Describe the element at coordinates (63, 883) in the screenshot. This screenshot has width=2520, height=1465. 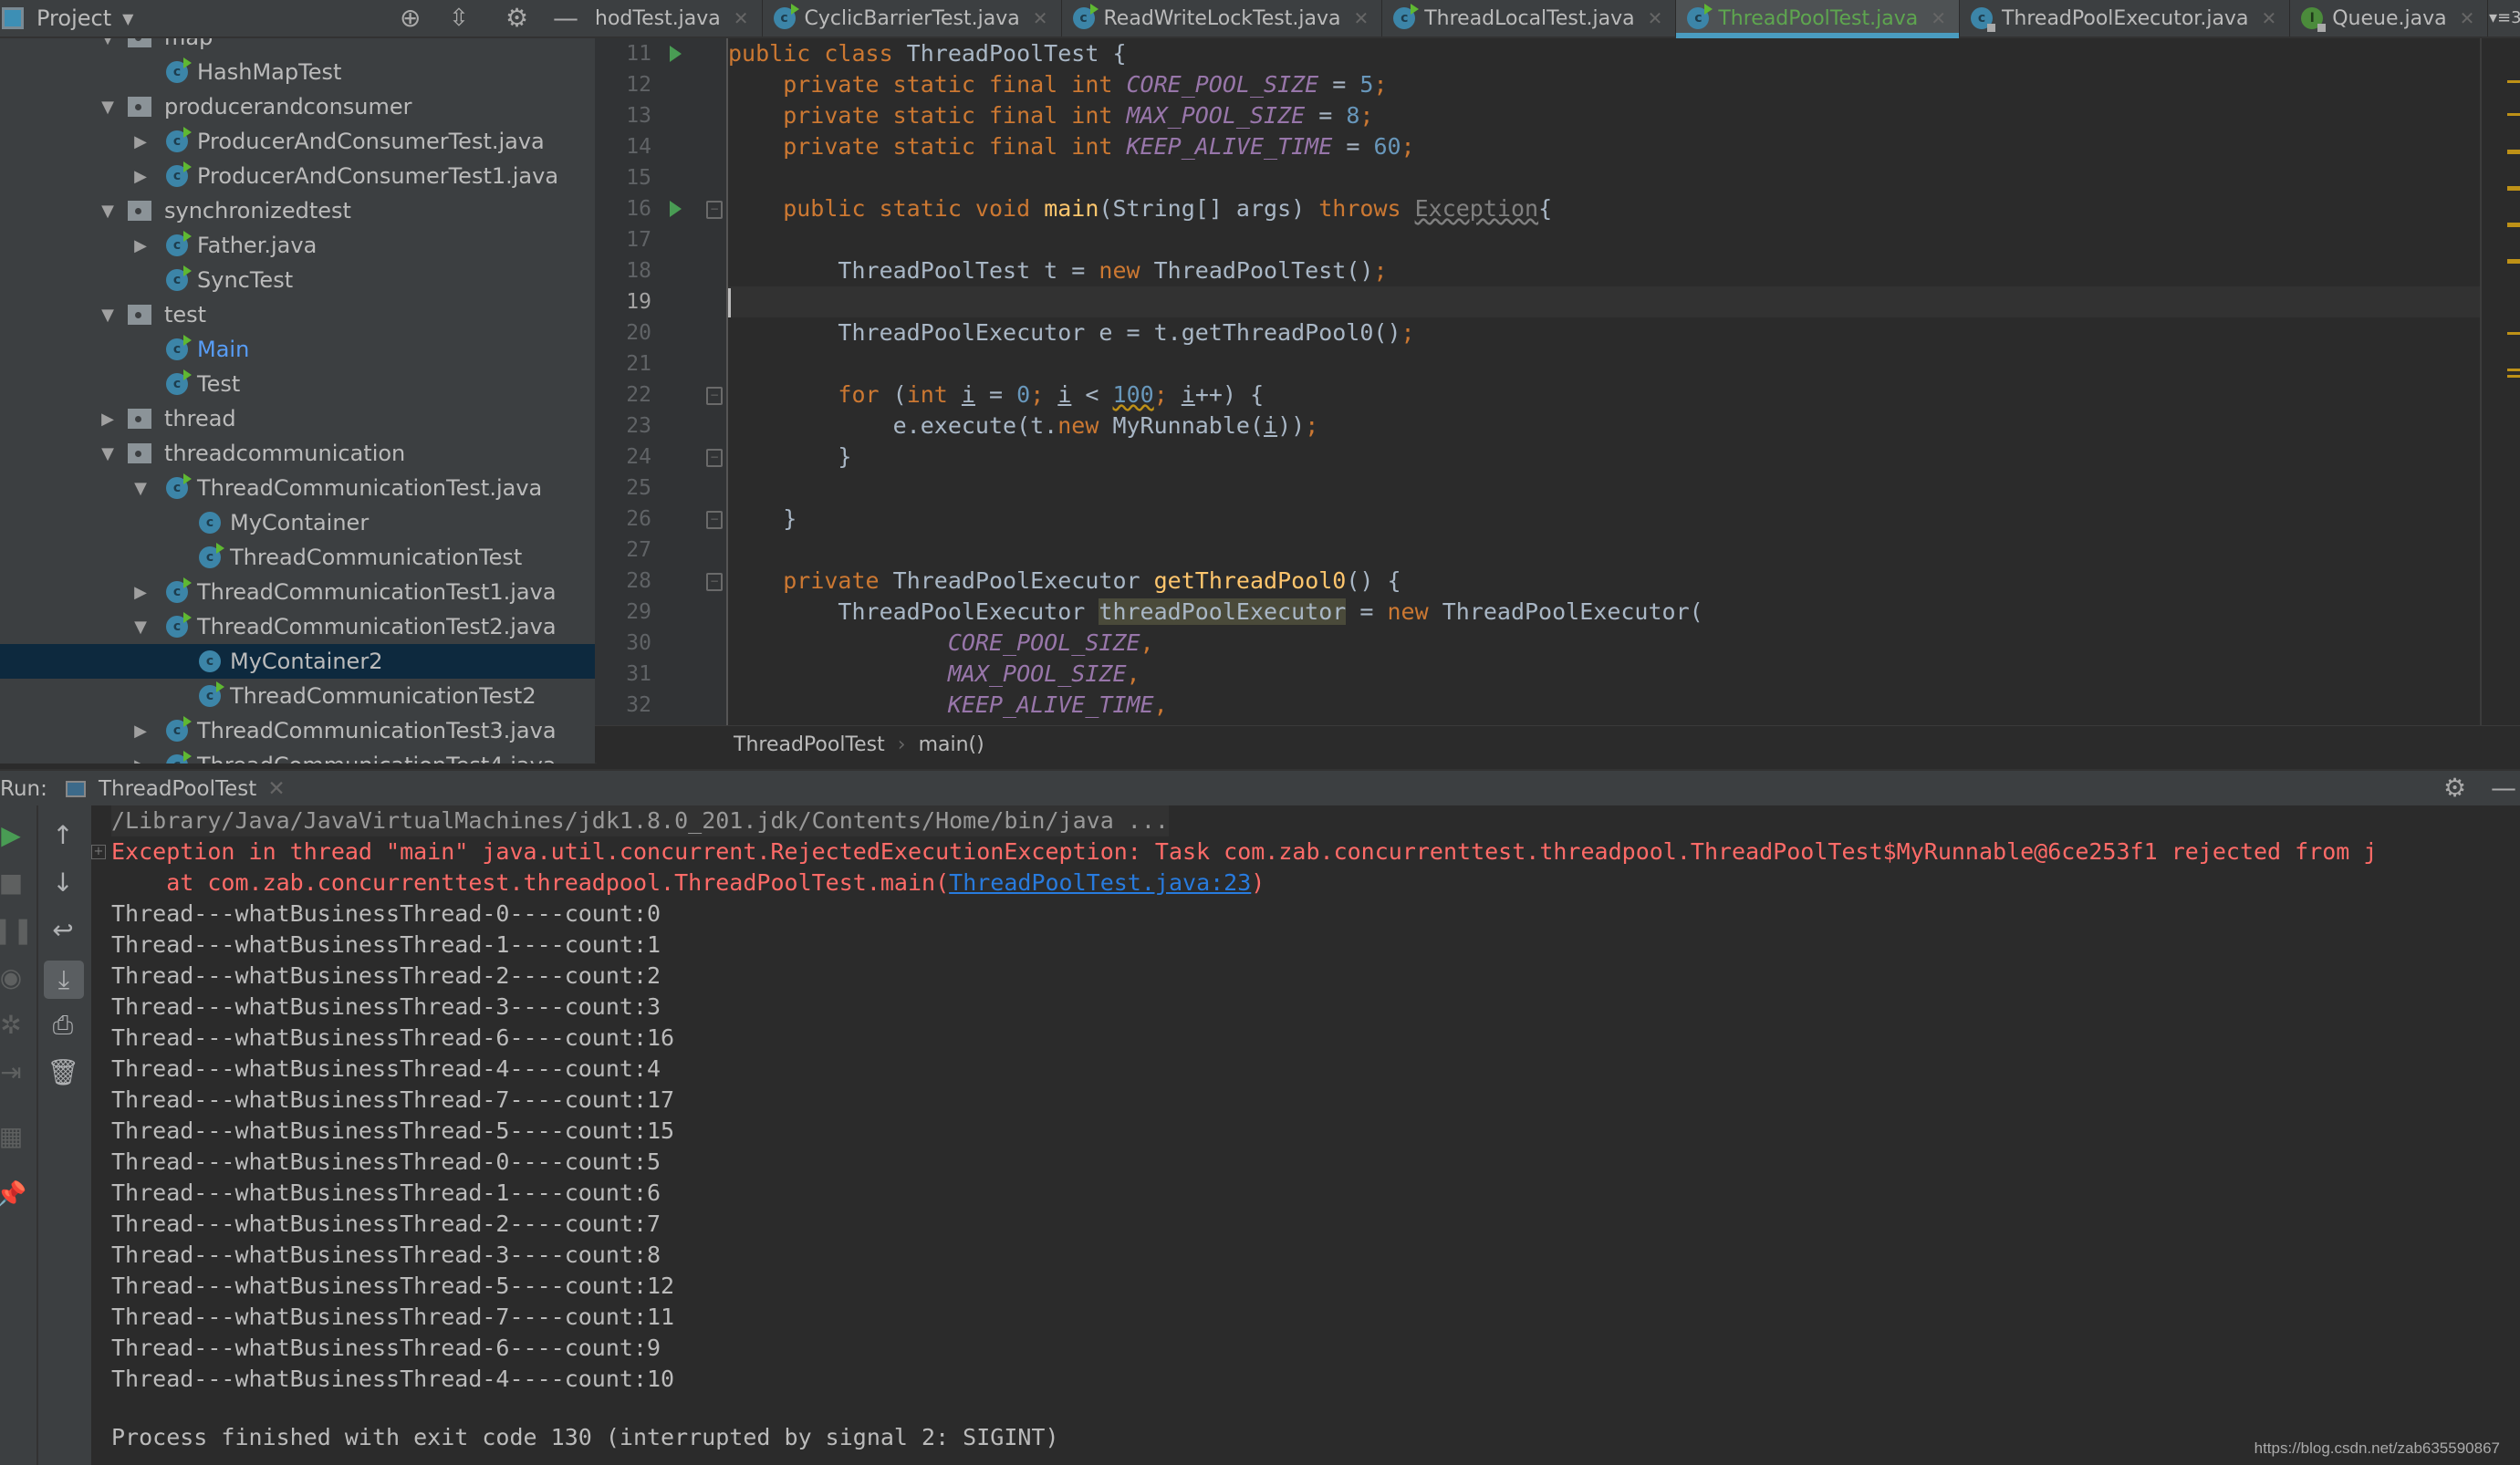
I see `arrow-down-icon: ↓` at that location.